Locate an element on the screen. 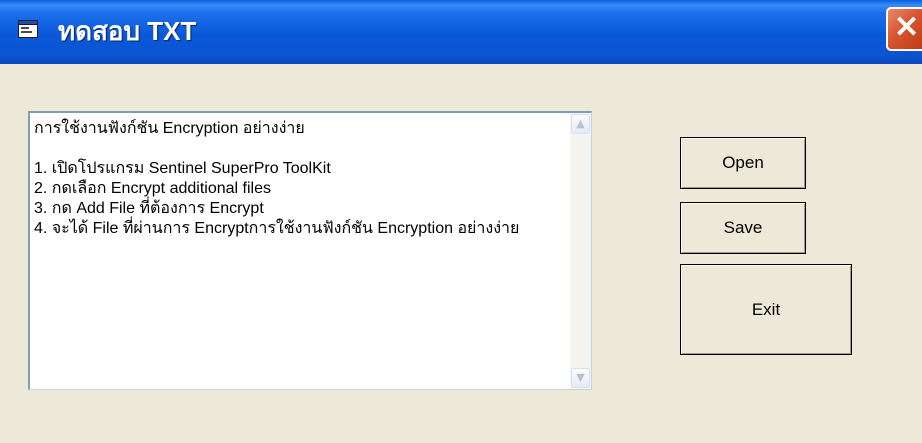  scroll-down-arrow-icon: ▼ is located at coordinates (580, 378).